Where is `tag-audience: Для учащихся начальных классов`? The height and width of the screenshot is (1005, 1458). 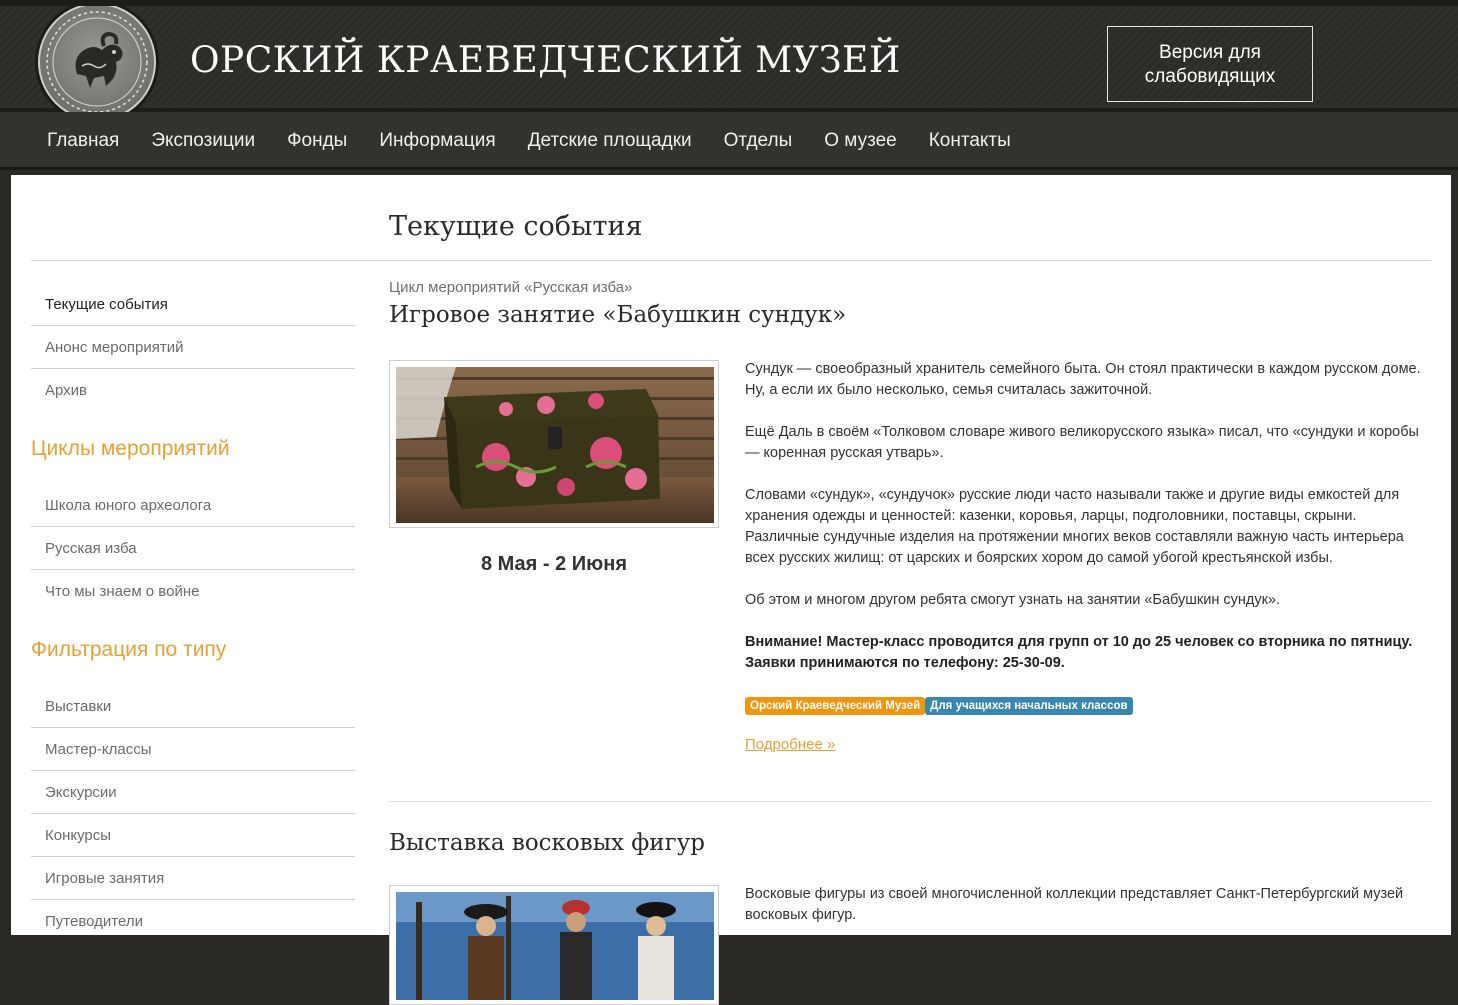
tag-audience: Для учащихся начальных классов is located at coordinates (1029, 706).